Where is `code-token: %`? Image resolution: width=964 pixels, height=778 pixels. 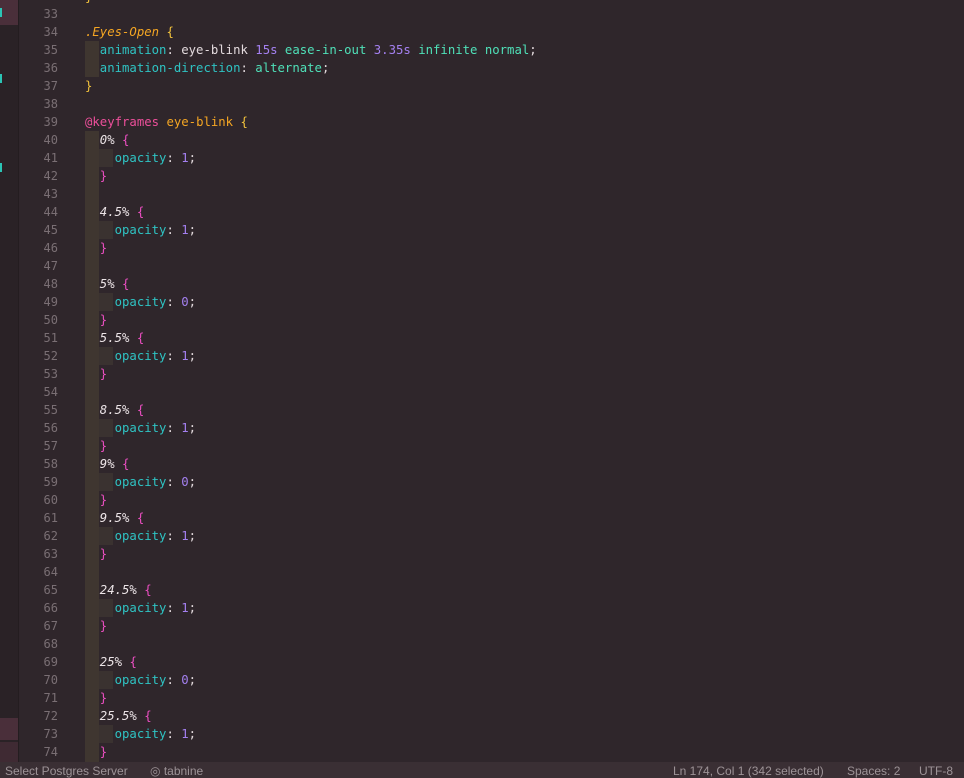 code-token: % is located at coordinates (133, 716).